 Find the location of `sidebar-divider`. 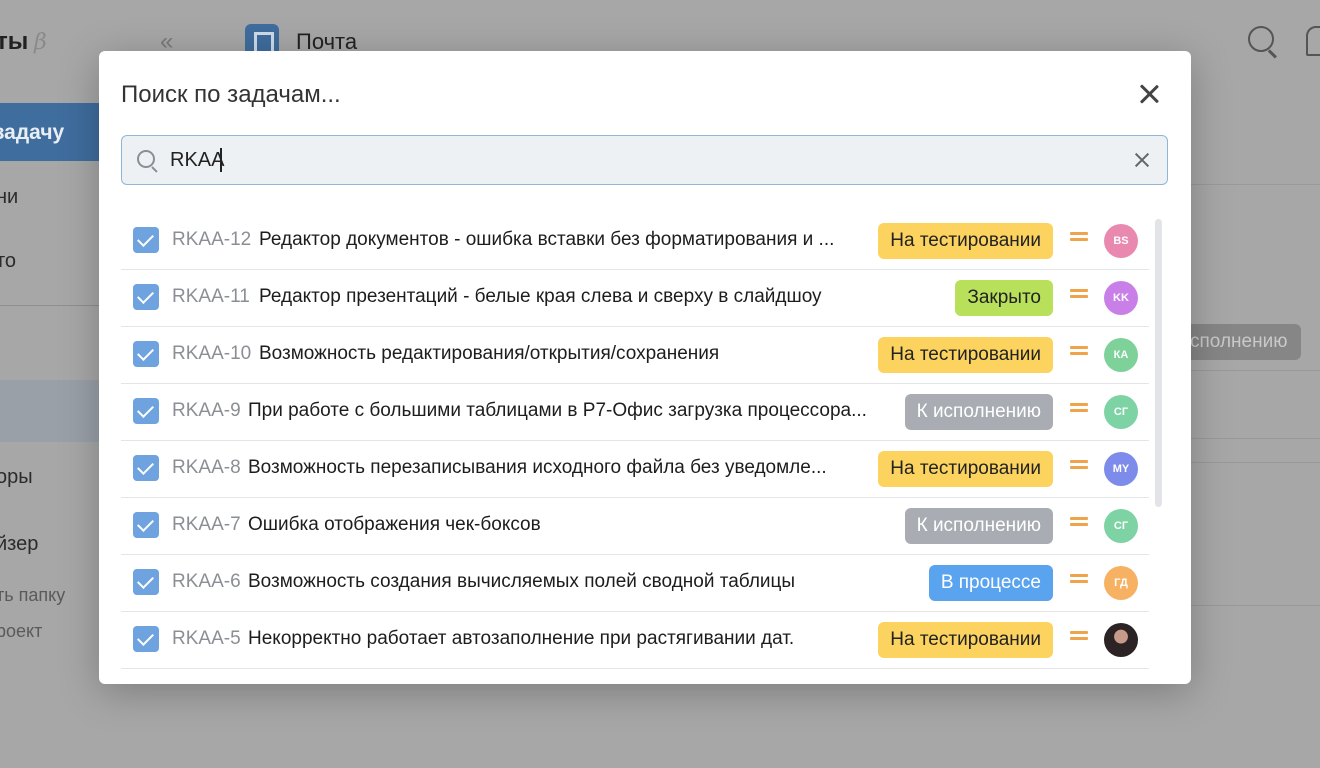

sidebar-divider is located at coordinates (50, 305).